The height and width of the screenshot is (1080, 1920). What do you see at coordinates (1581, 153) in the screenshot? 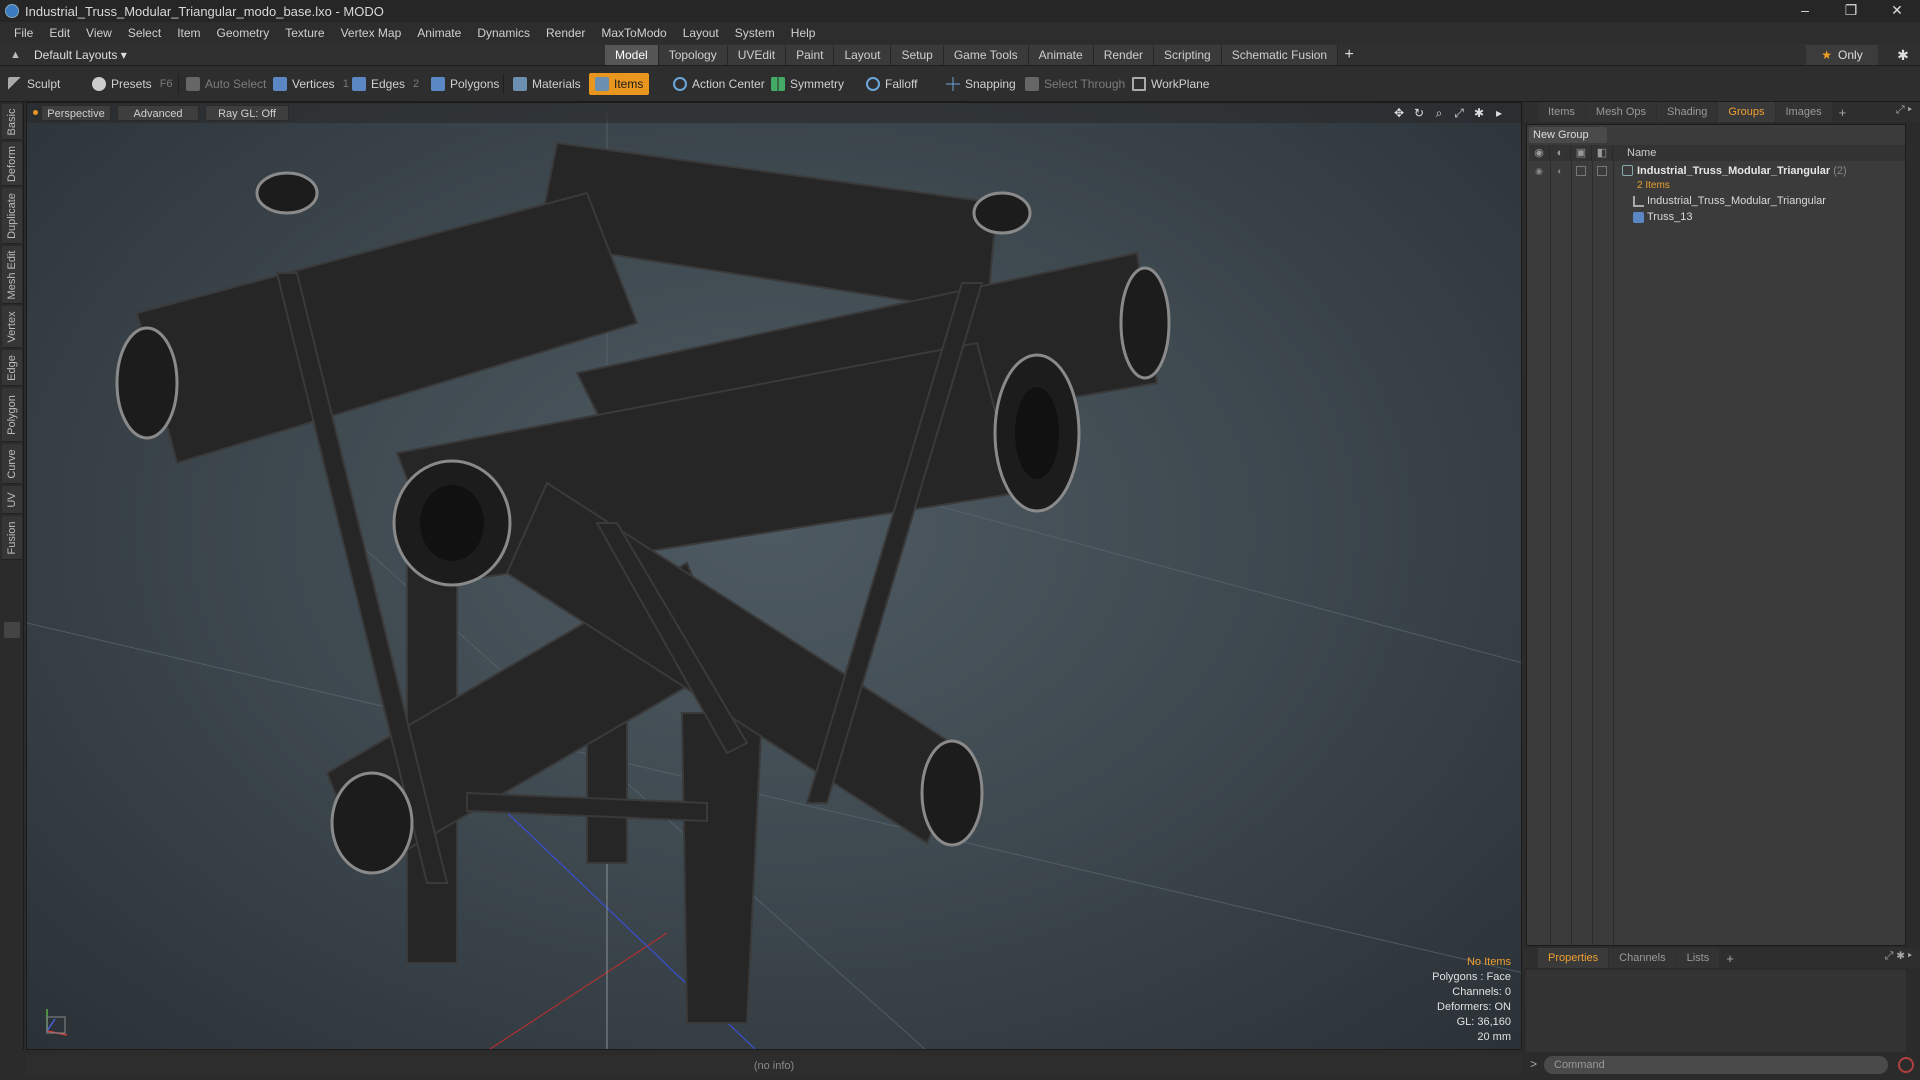
I see `lock-column-icon: ▣` at bounding box center [1581, 153].